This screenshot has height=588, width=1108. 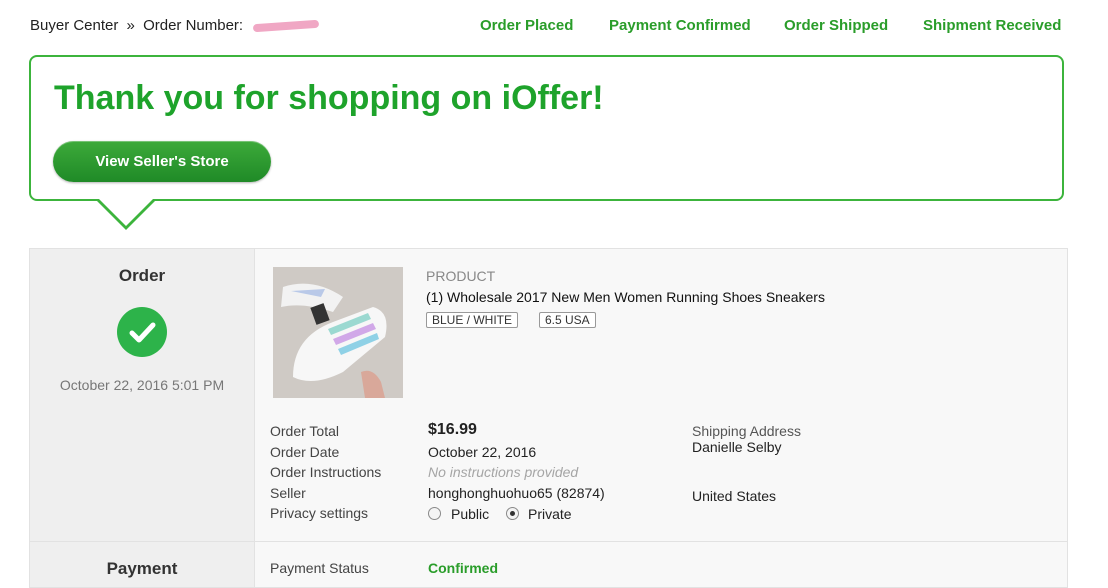 I want to click on breadcrumb-buyer-center: Buyer Center, so click(x=74, y=25).